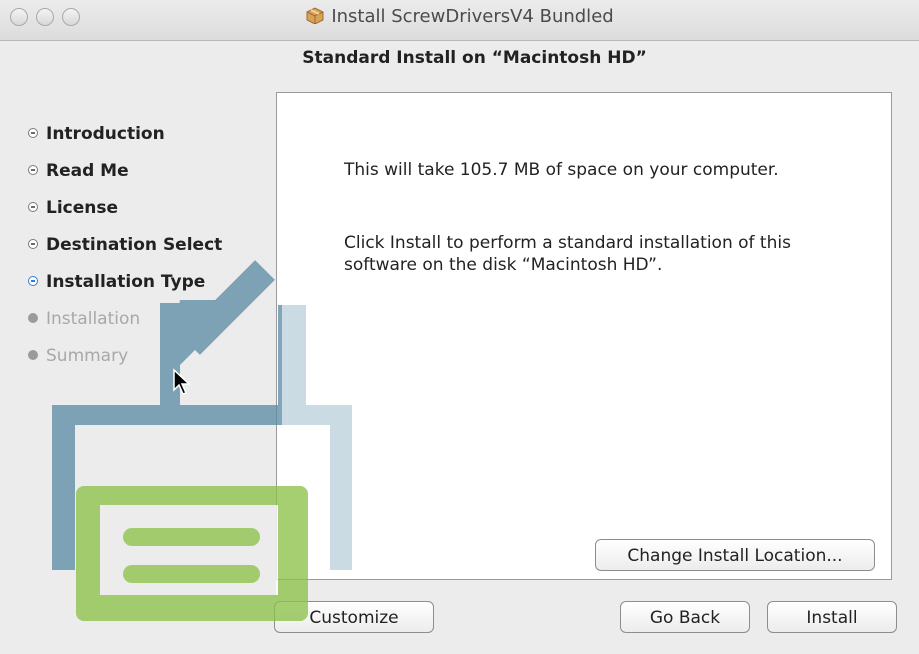 The width and height of the screenshot is (919, 654). I want to click on step-destination-select: Destination Select, so click(125, 245).